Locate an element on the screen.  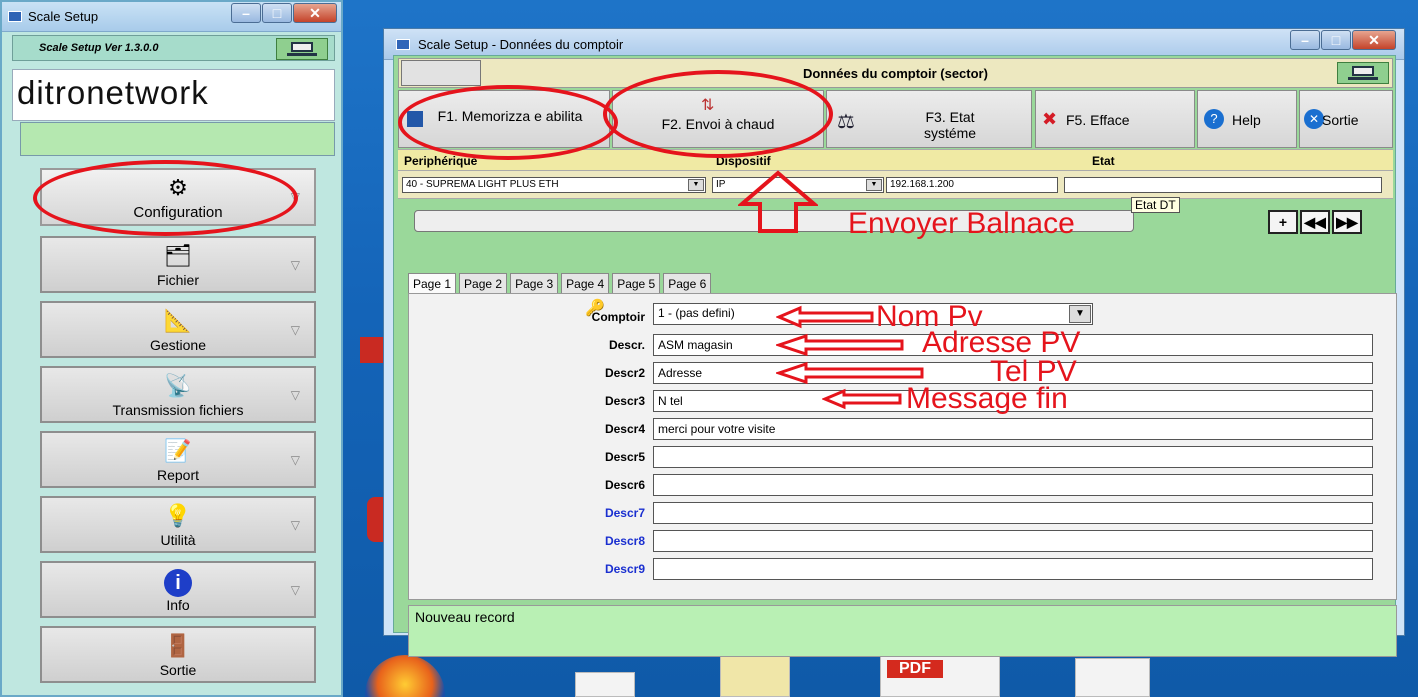
annotation-send-balance: Envoyer Balnace is located at coordinates (961, 223).